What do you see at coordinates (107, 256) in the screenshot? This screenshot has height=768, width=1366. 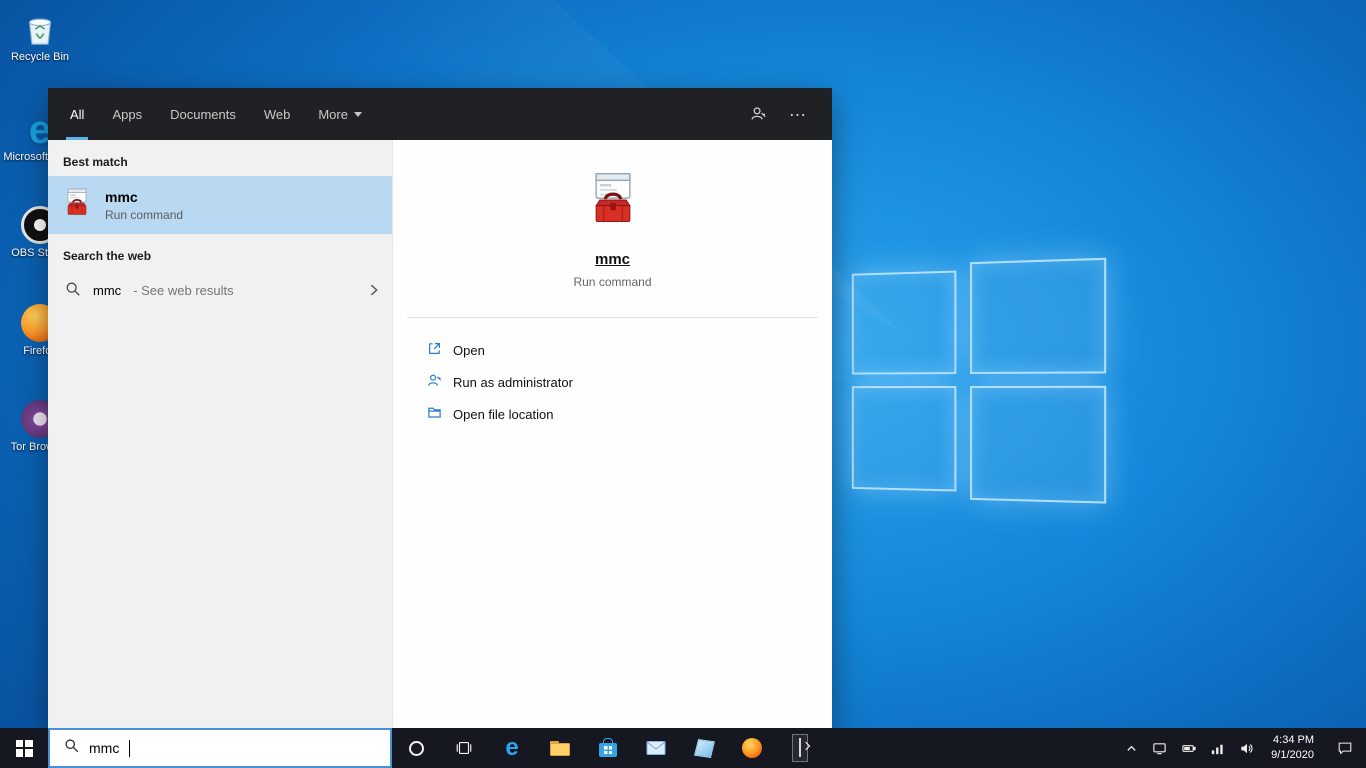 I see `search-the-web-label: Search the web` at bounding box center [107, 256].